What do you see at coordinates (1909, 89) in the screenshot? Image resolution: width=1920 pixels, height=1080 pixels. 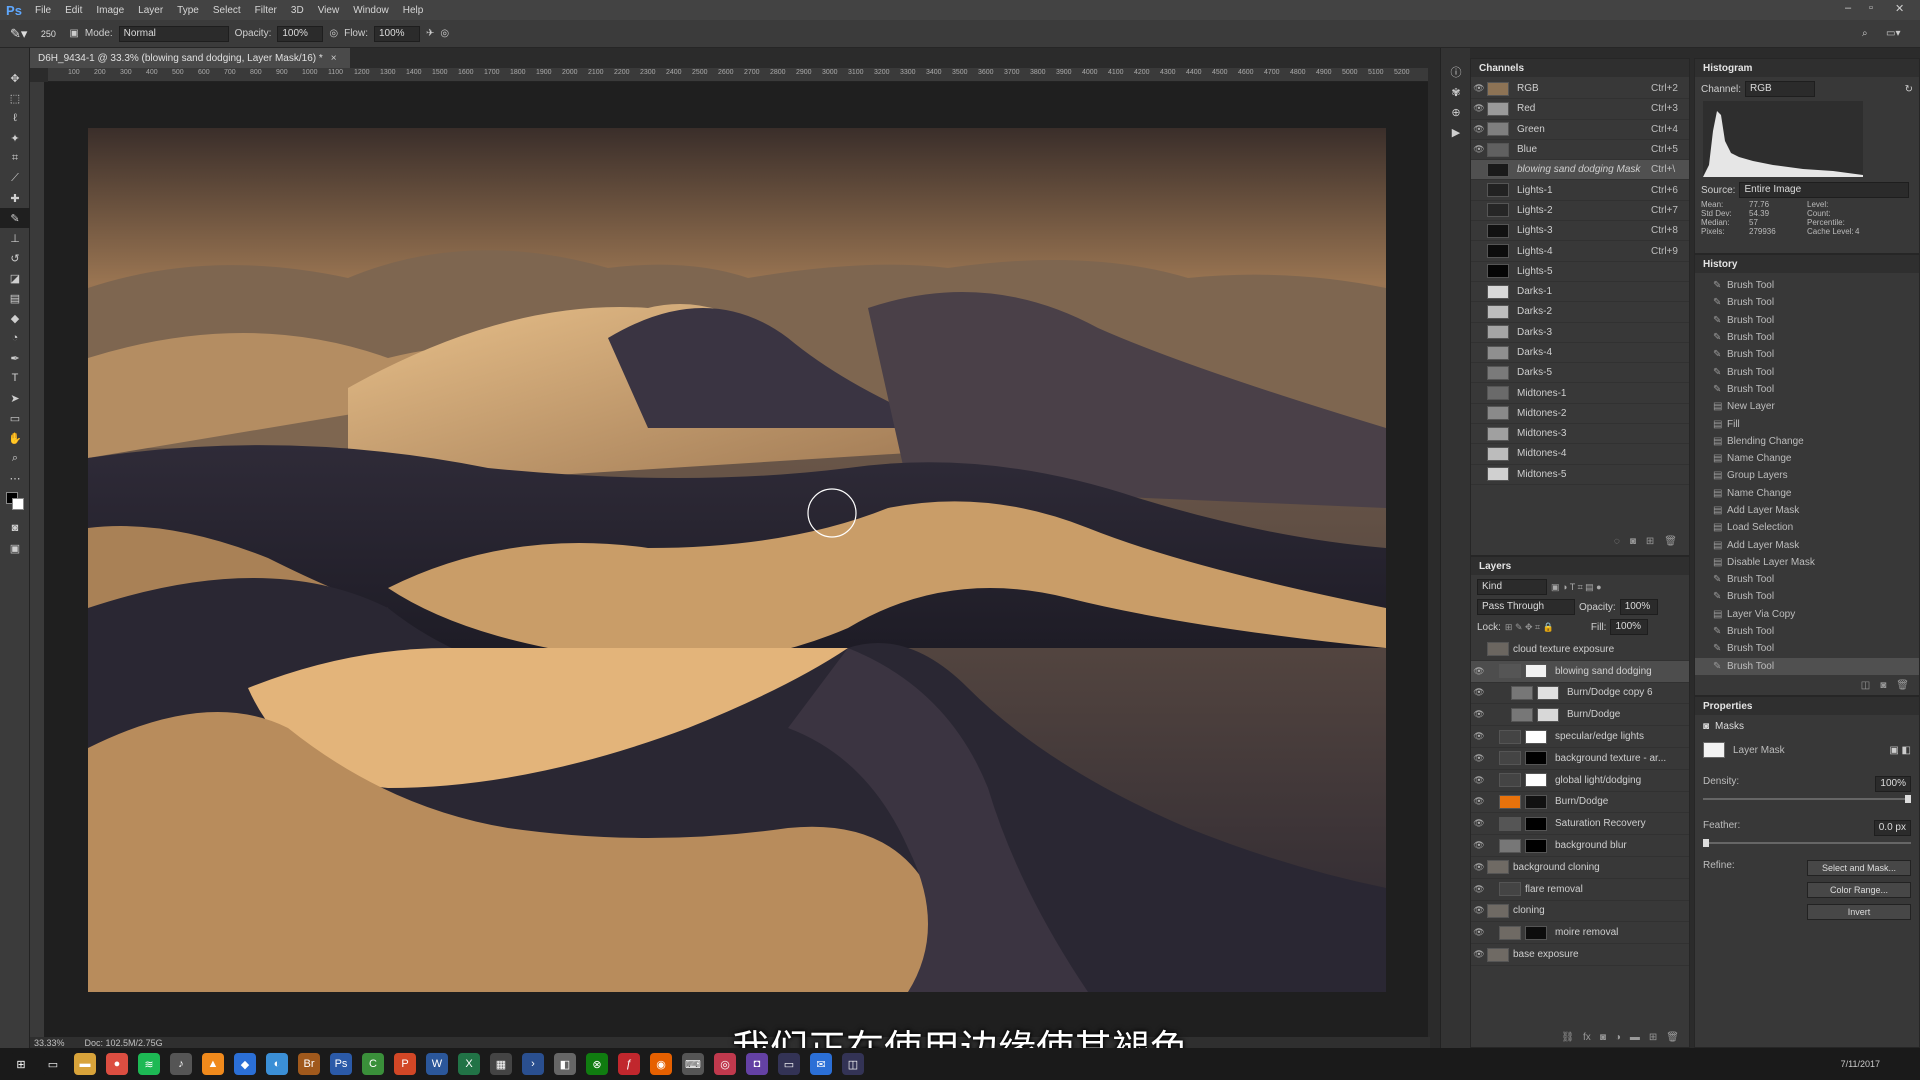 I see `refresh-histogram-icon: ↻` at bounding box center [1909, 89].